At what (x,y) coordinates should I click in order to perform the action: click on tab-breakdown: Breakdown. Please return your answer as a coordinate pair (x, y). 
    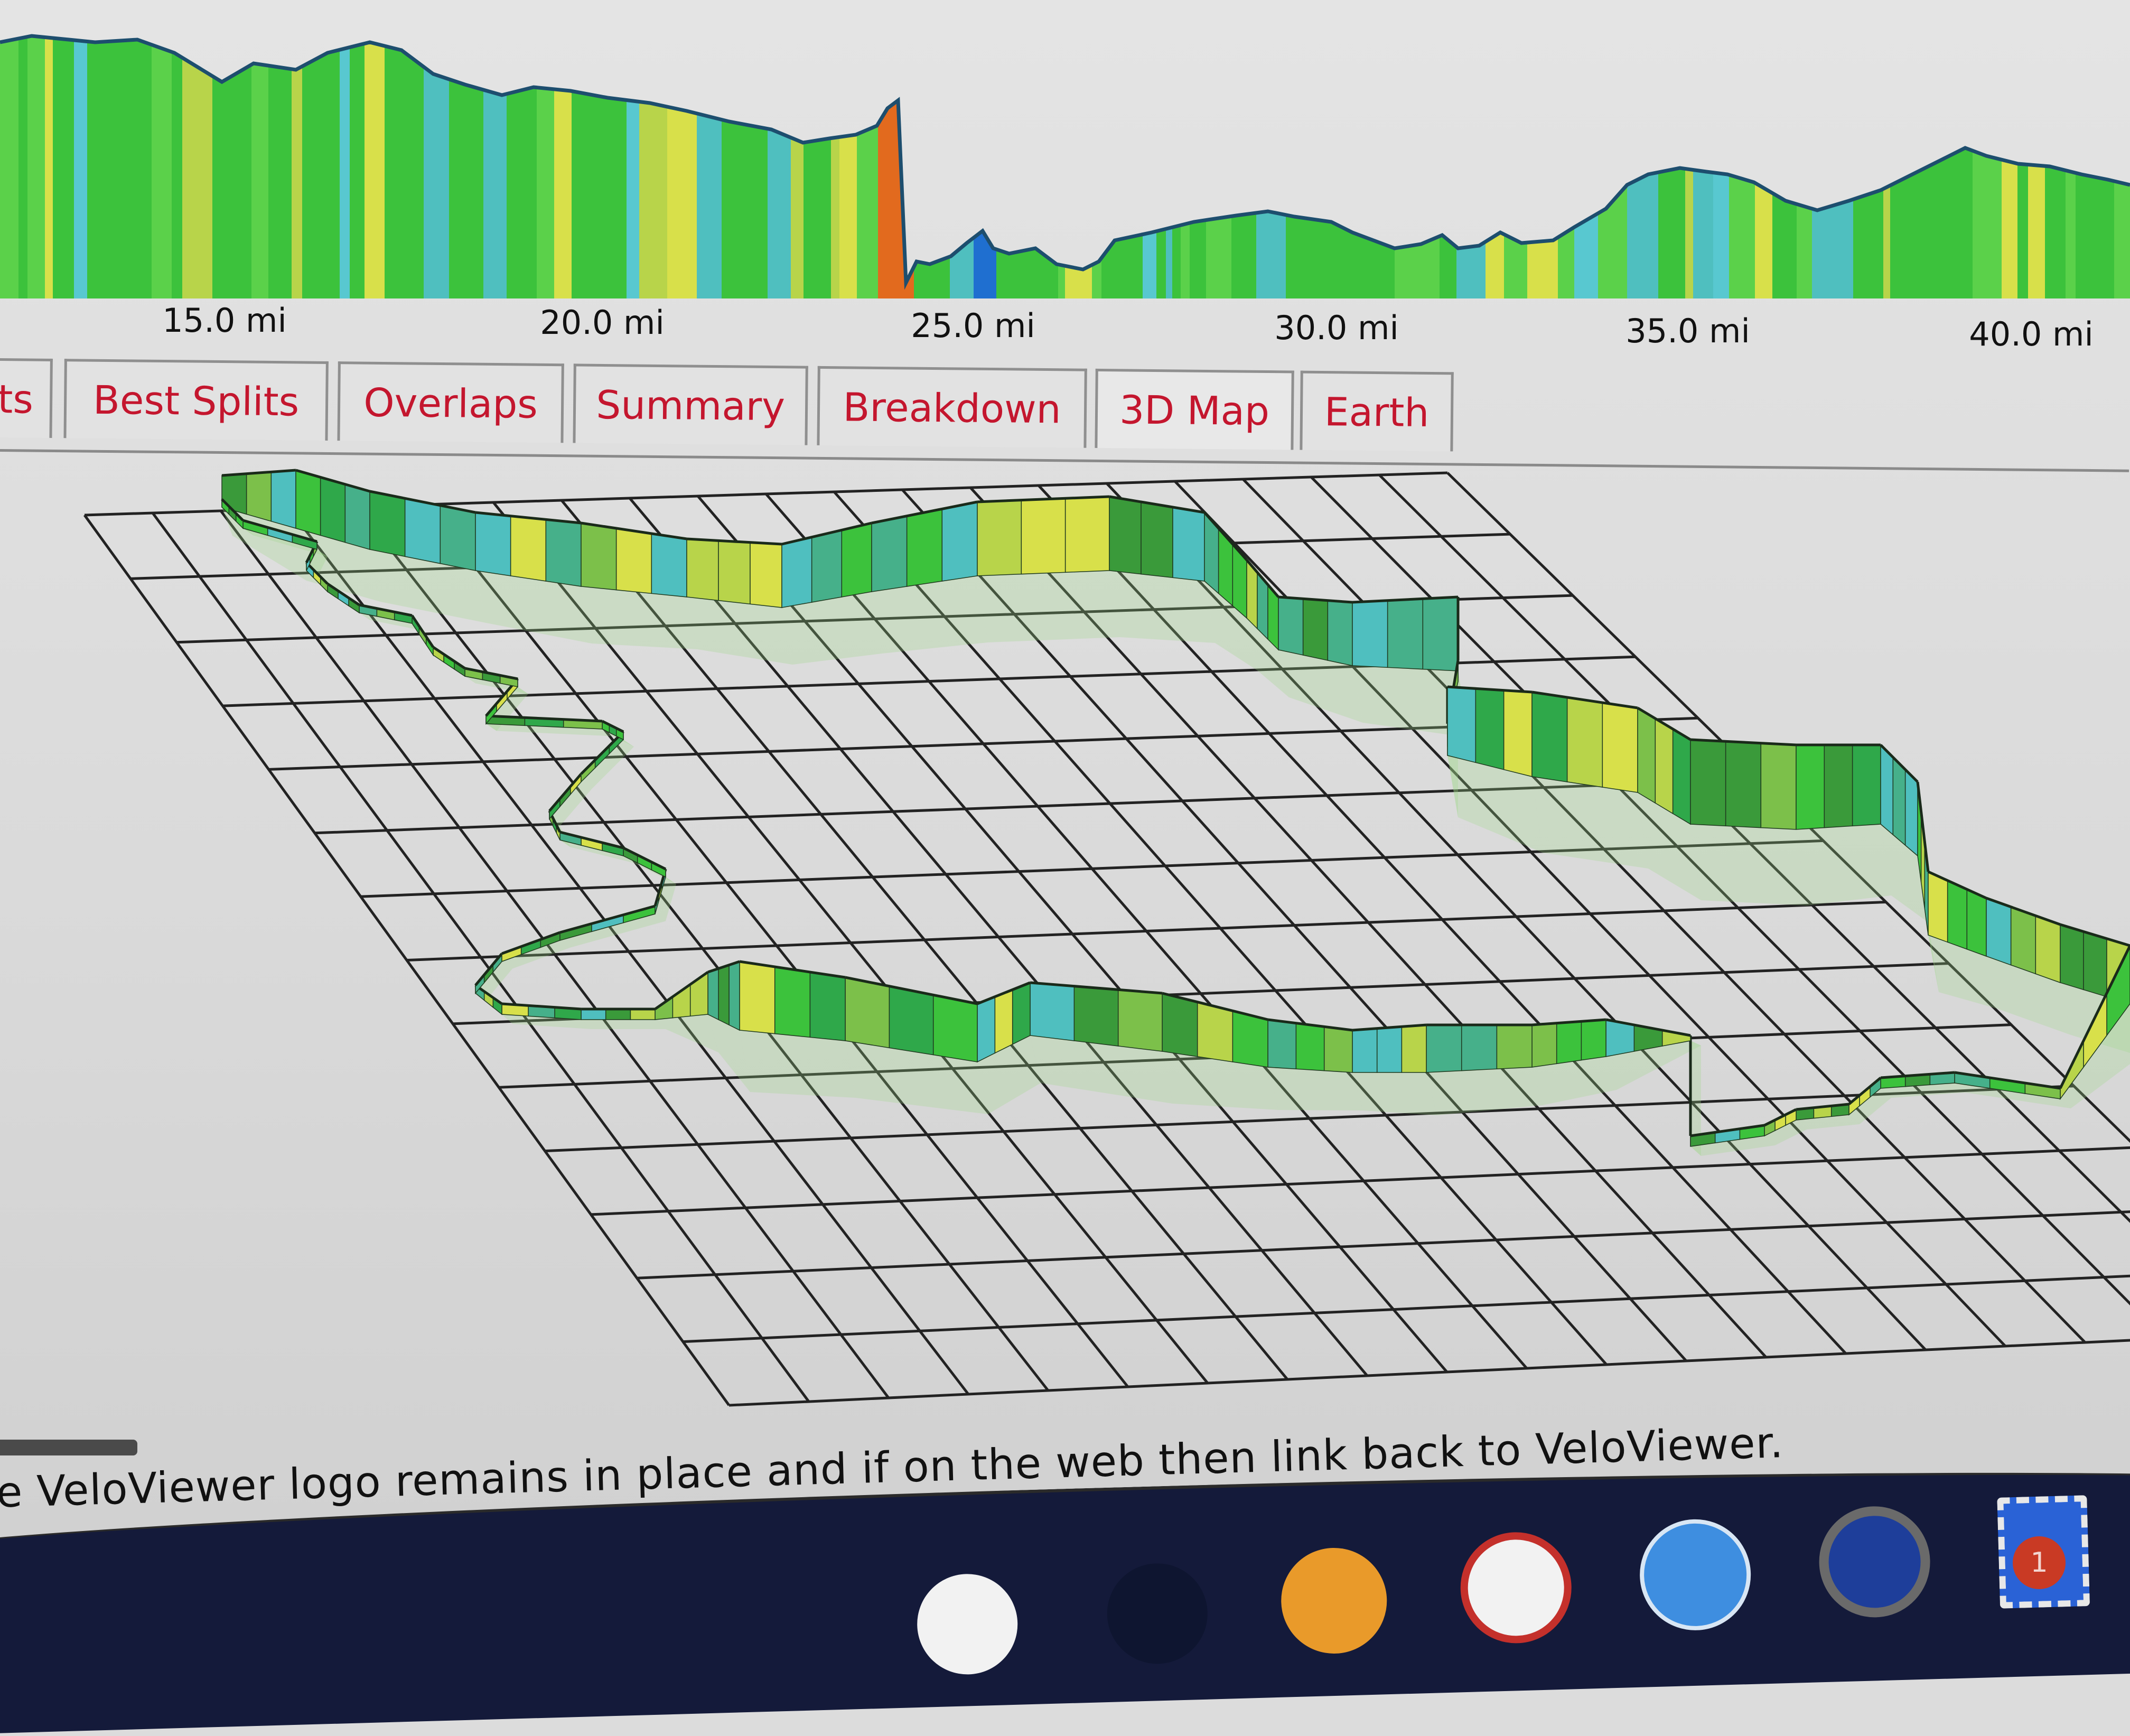
    Looking at the image, I should click on (952, 407).